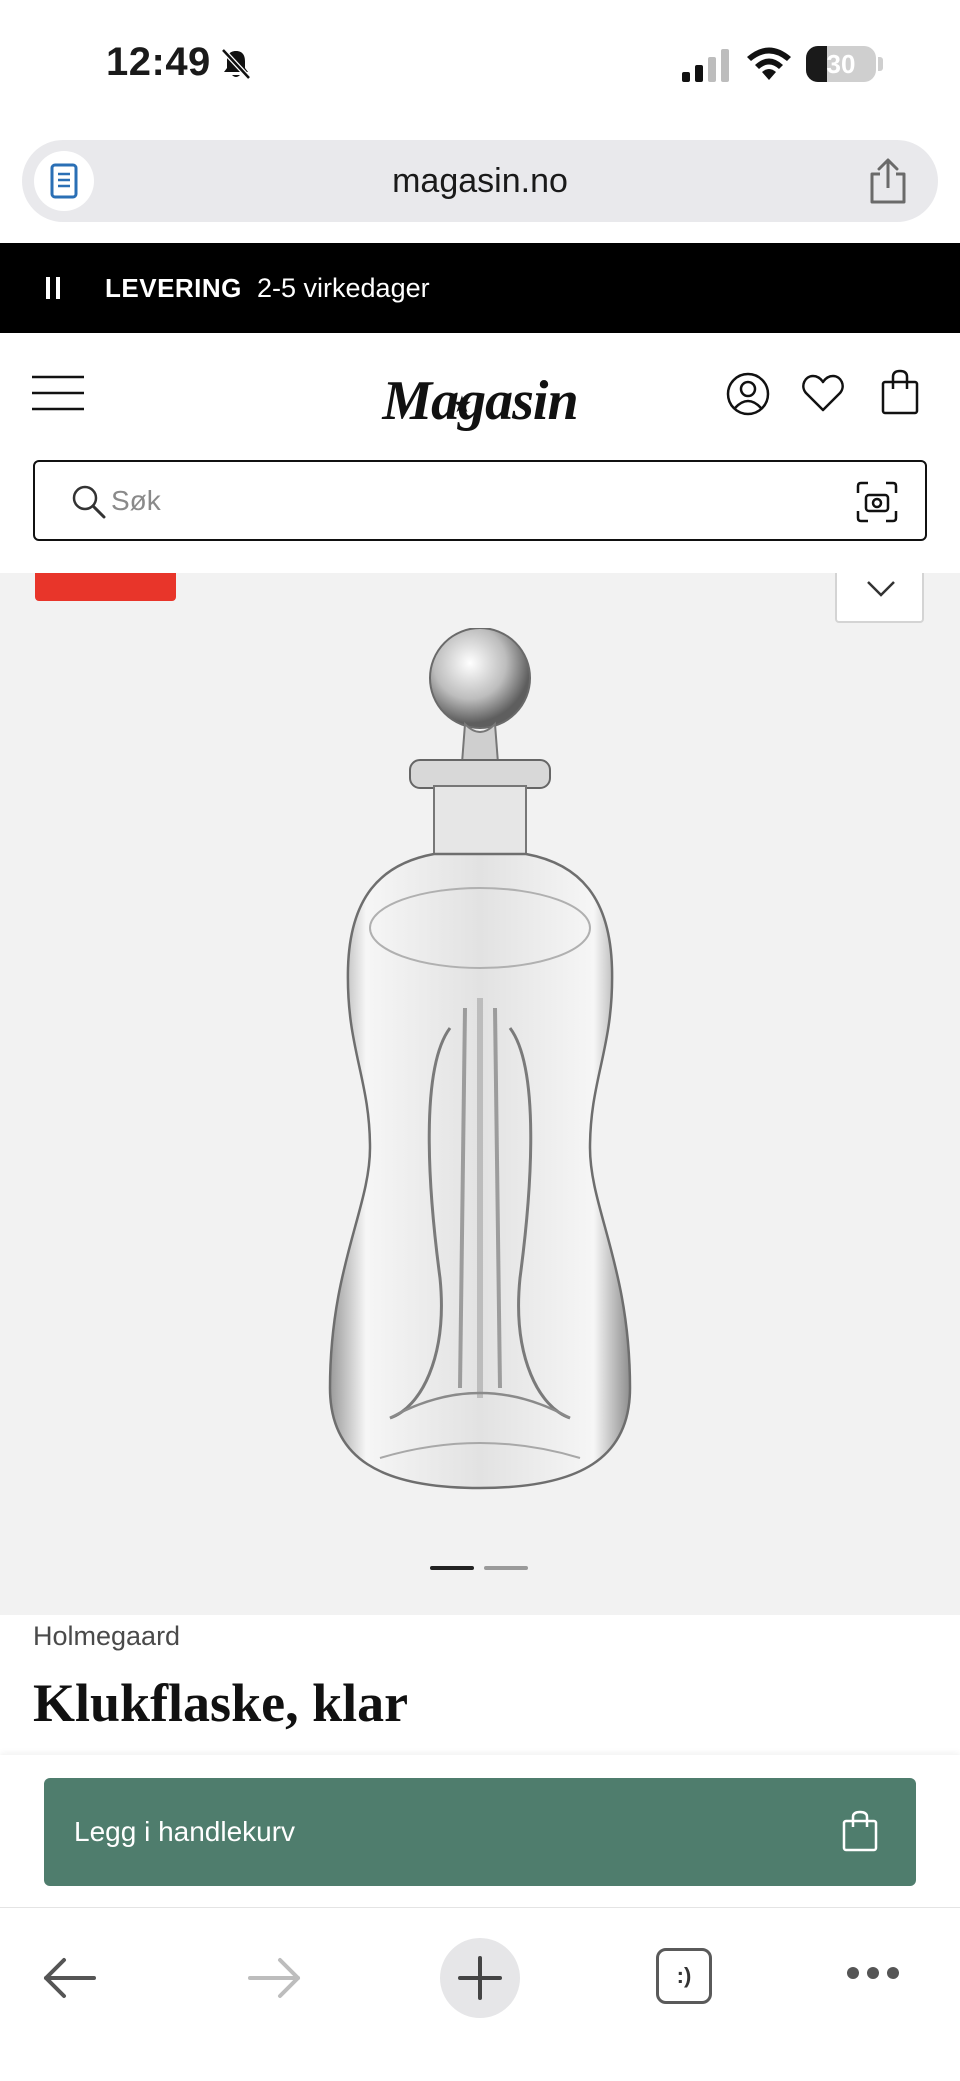 This screenshot has width=960, height=2081. I want to click on status-bar: 12:49 30, so click(480, 65).